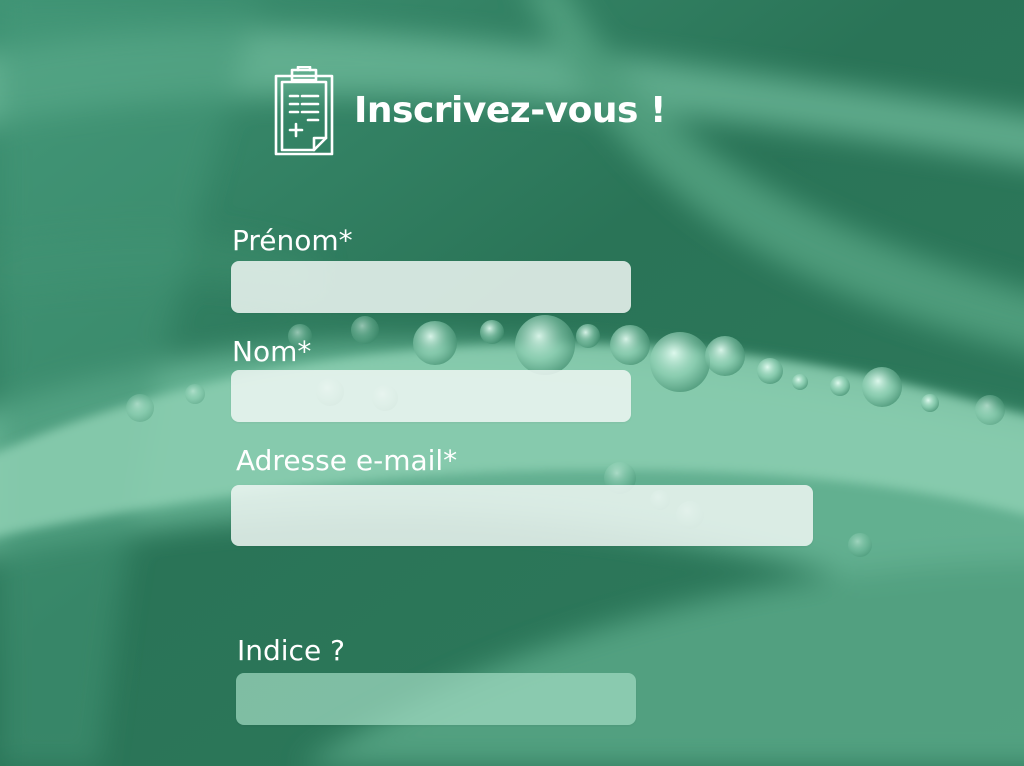 The height and width of the screenshot is (766, 1024). I want to click on last-name-label: Nom*, so click(272, 351).